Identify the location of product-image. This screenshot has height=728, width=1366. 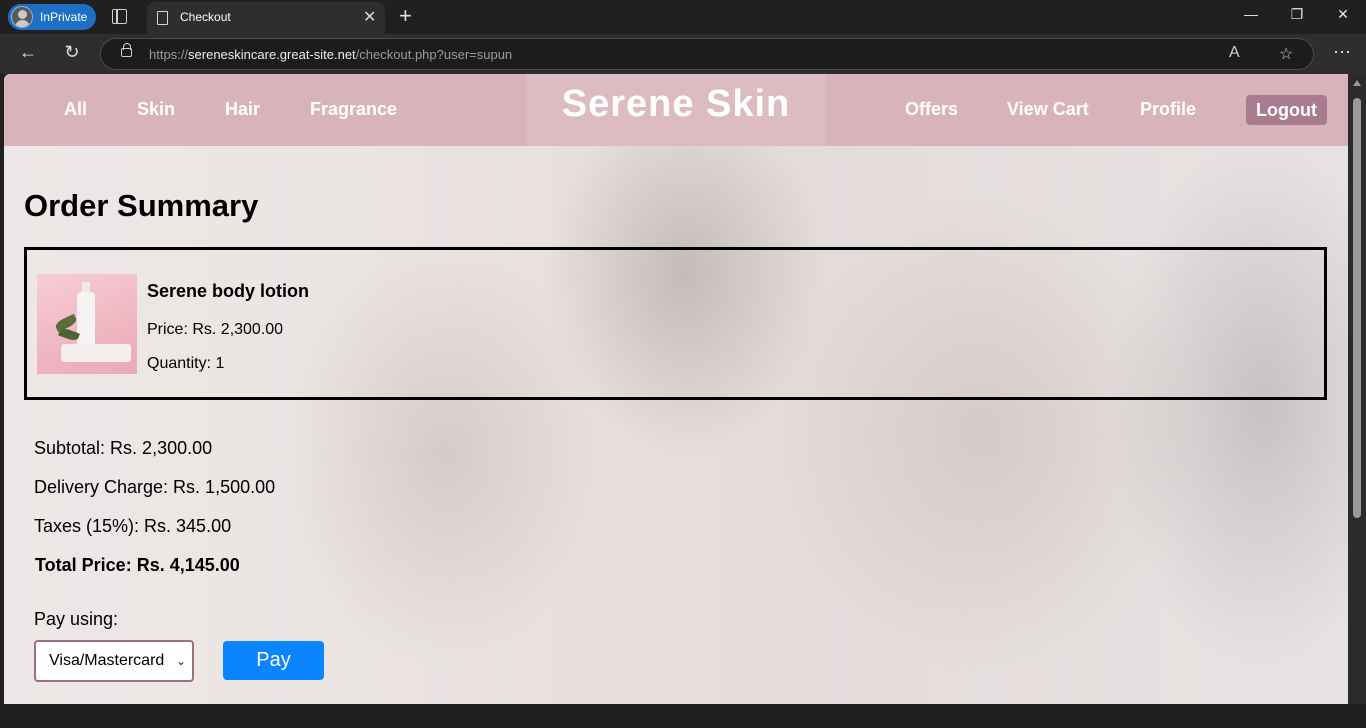
(87, 324).